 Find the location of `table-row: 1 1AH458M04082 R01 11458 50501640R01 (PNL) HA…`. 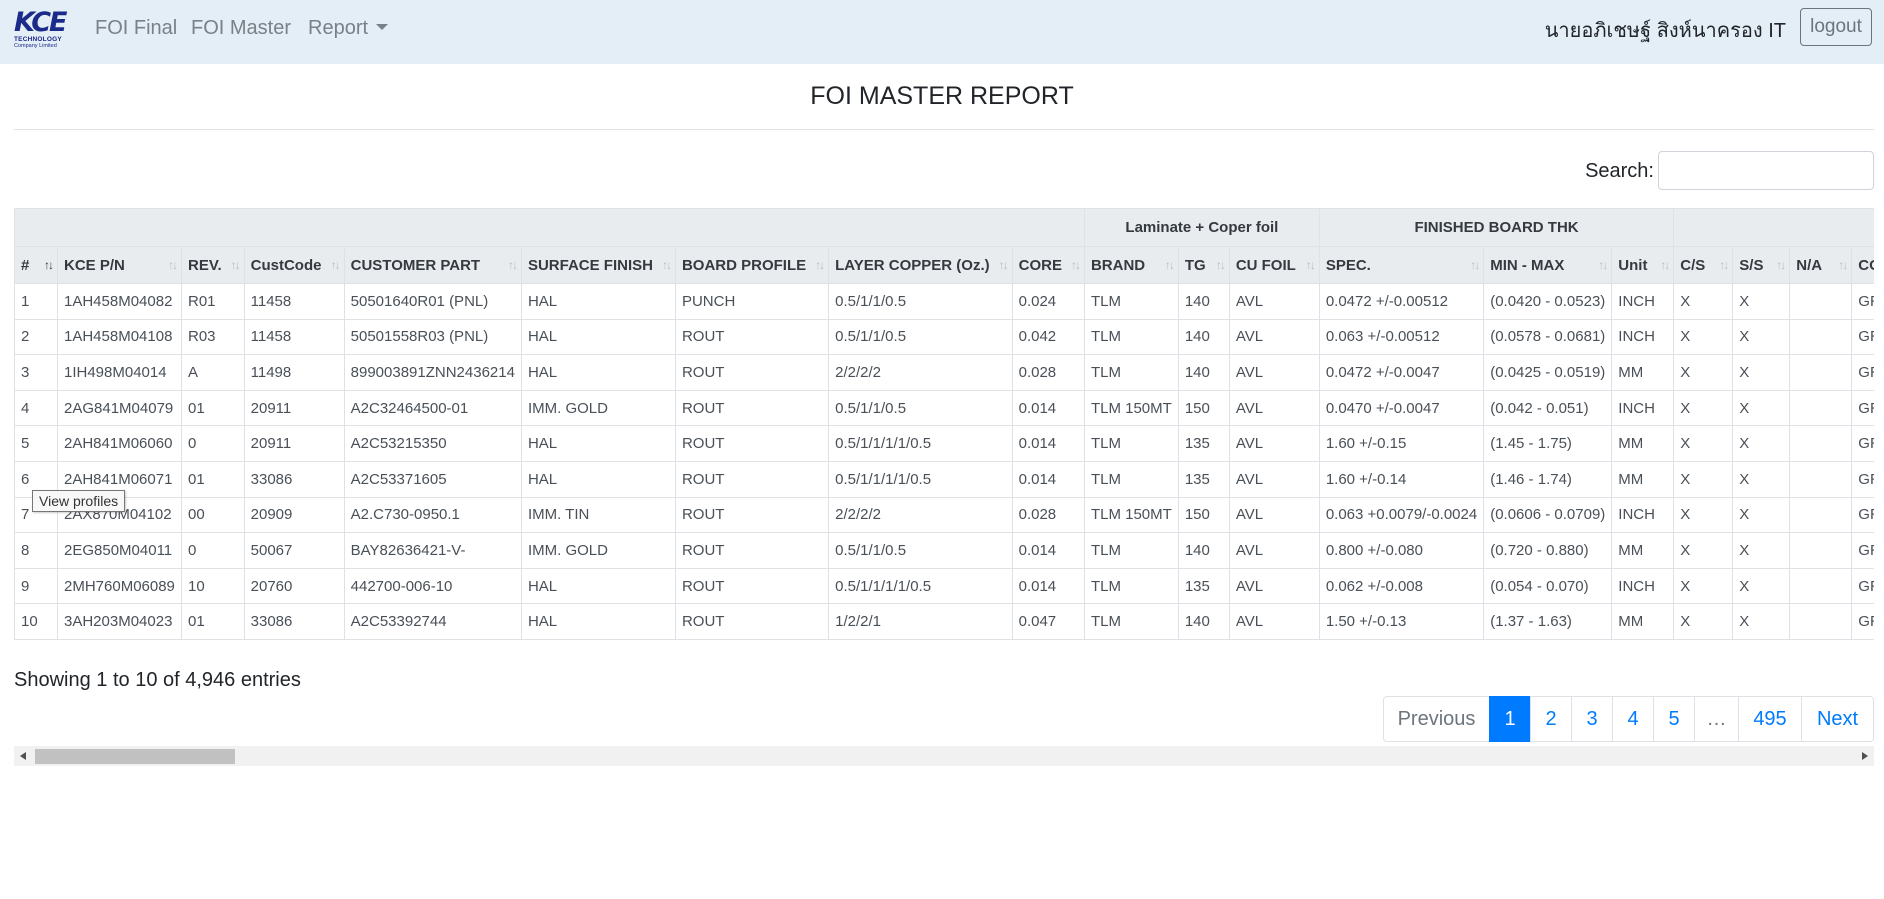

table-row: 1 1AH458M04082 R01 11458 50501640R01 (PNL) HA… is located at coordinates (944, 301).